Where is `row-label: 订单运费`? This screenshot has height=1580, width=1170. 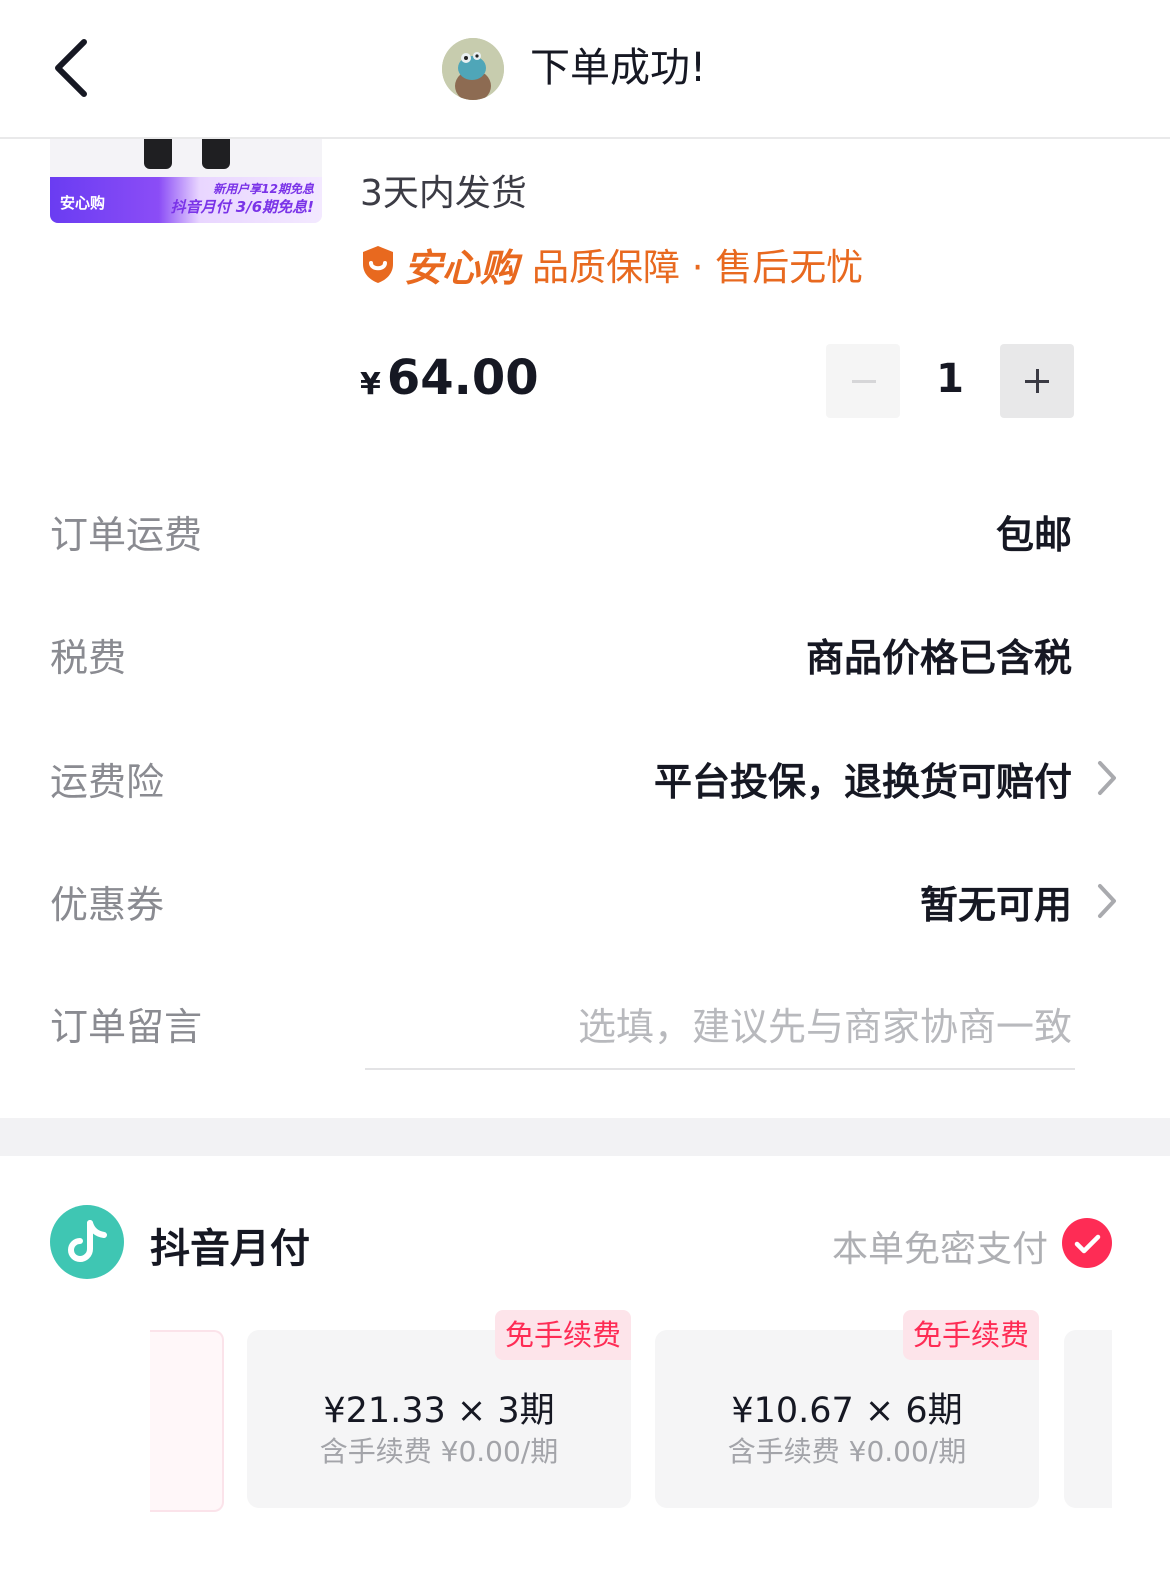
row-label: 订单运费 is located at coordinates (126, 535).